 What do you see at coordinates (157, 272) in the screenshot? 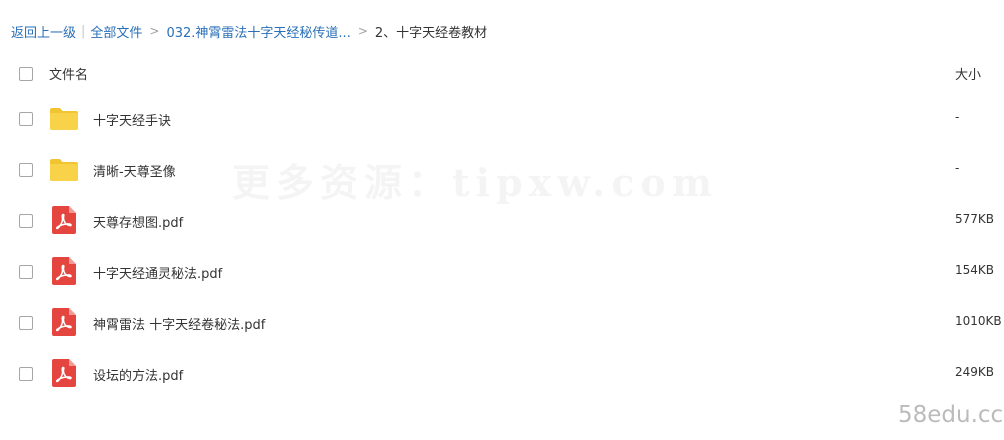
I see `file-name: 十字天经通灵秘法.pdf` at bounding box center [157, 272].